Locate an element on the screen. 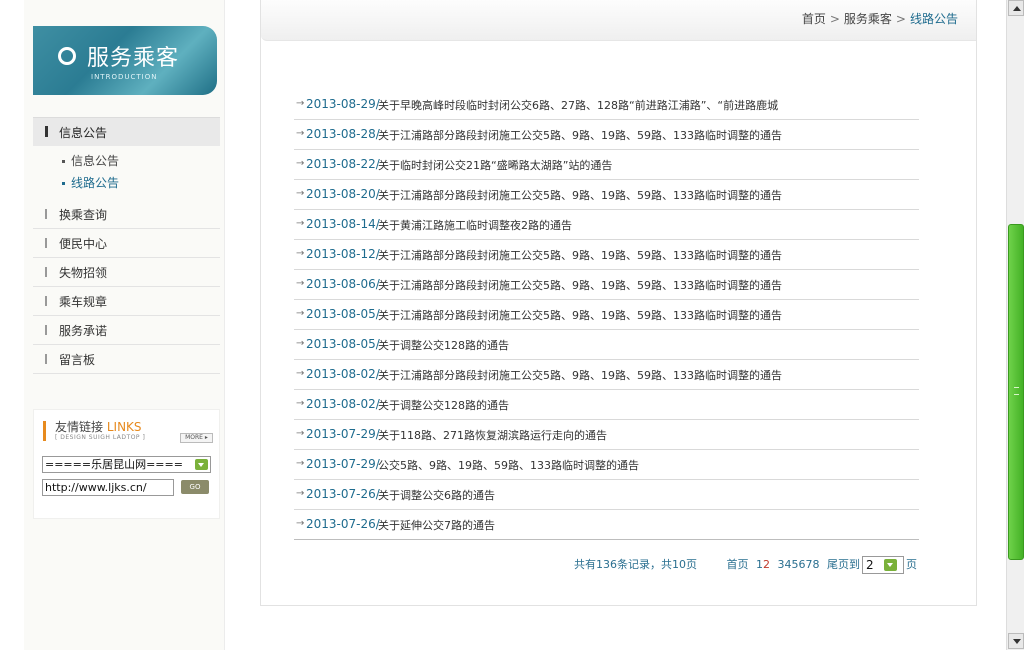 This screenshot has height=650, width=1024. pager-page-4: 4 is located at coordinates (788, 564).